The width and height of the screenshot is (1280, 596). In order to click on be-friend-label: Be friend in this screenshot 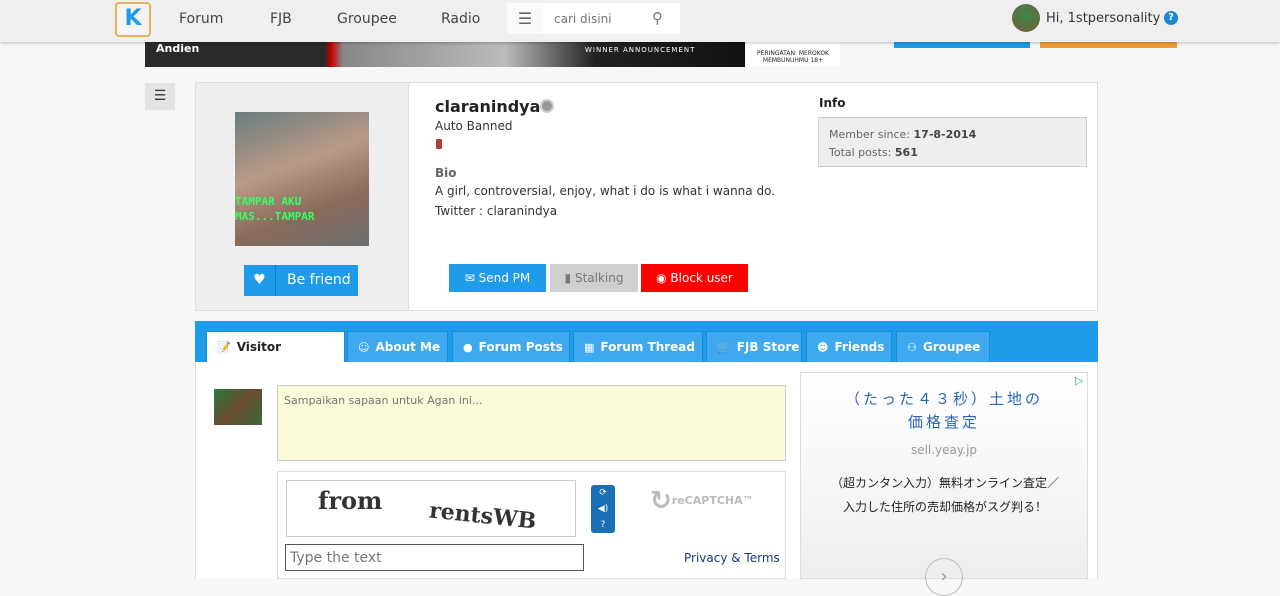, I will do `click(319, 280)`.